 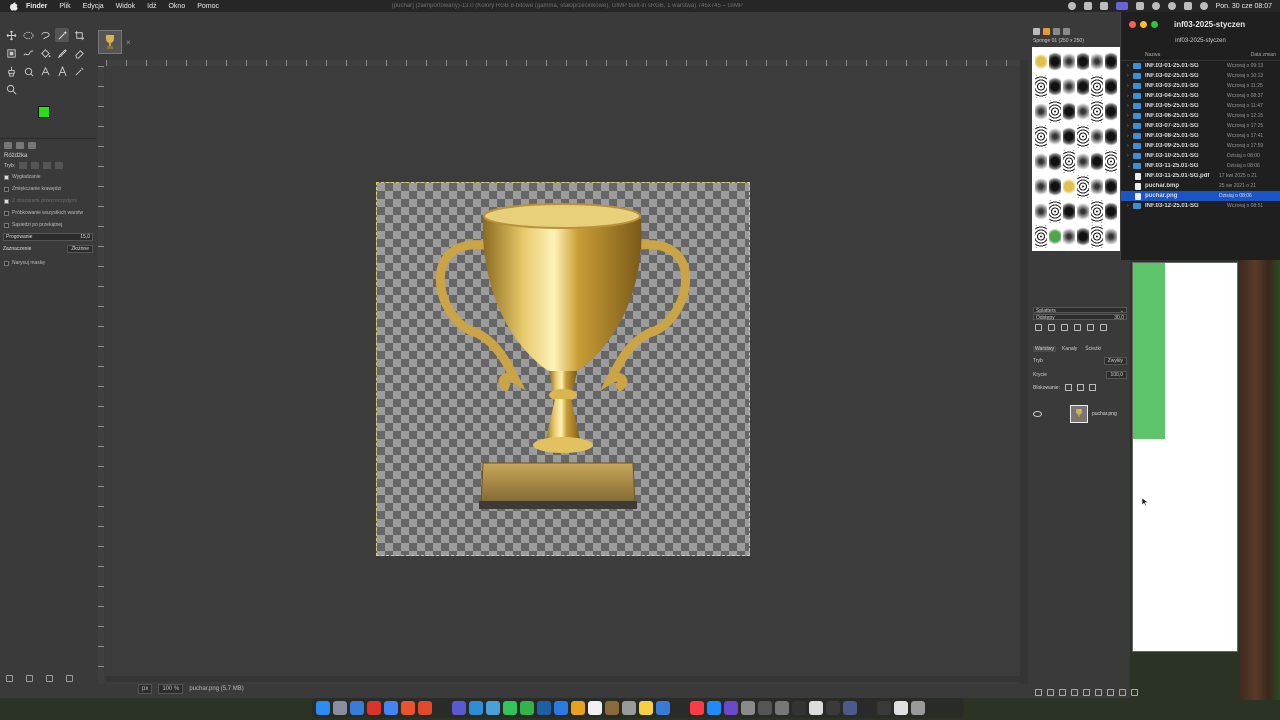 What do you see at coordinates (1122, 692) in the screenshot?
I see `mask-layer-icon` at bounding box center [1122, 692].